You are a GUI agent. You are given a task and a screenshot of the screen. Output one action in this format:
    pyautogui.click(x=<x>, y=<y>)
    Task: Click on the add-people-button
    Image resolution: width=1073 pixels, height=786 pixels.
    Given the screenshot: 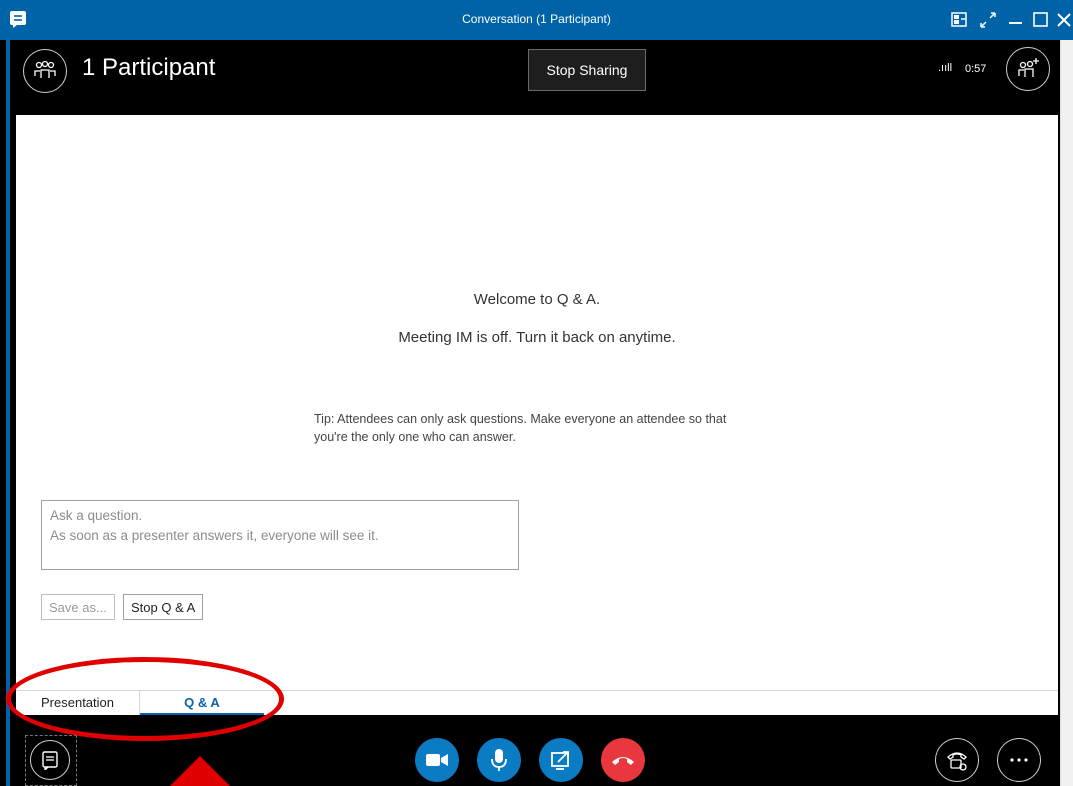 What is the action you would take?
    pyautogui.click(x=1028, y=69)
    